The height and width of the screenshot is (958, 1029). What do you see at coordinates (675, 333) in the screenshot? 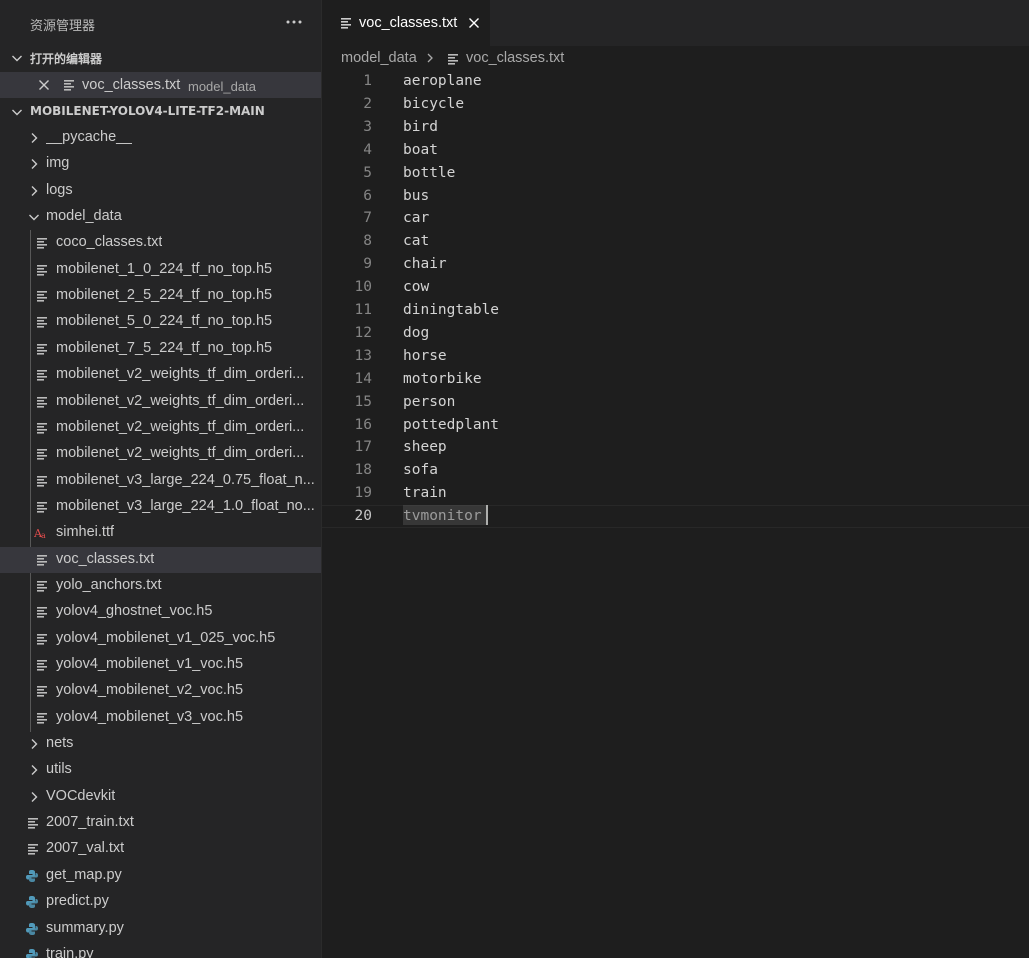
I see `code-line: 12 dog` at bounding box center [675, 333].